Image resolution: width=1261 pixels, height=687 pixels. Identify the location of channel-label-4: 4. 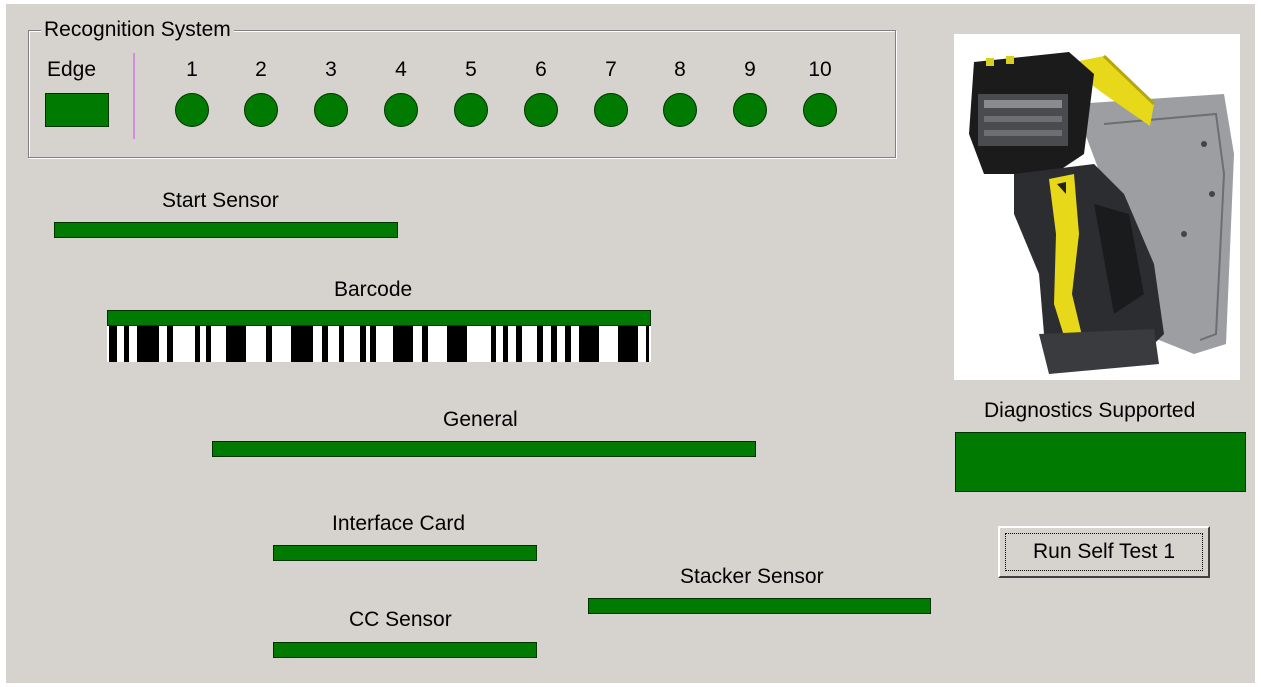
(401, 69).